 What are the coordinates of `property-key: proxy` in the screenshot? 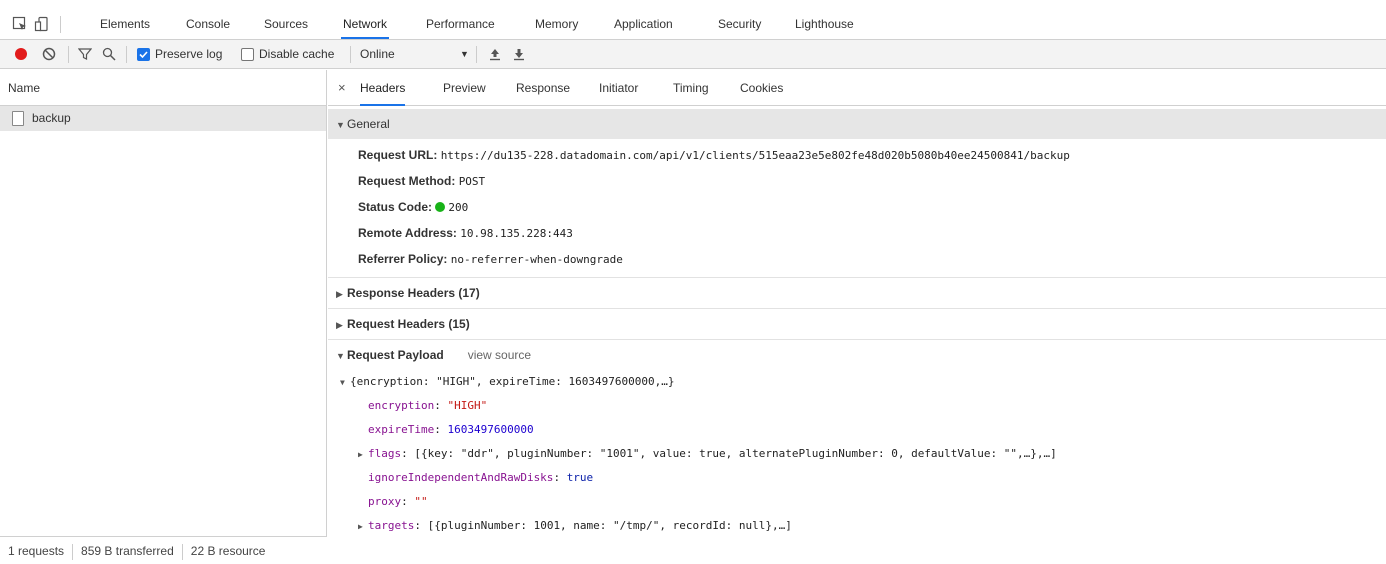 It's located at (385, 501).